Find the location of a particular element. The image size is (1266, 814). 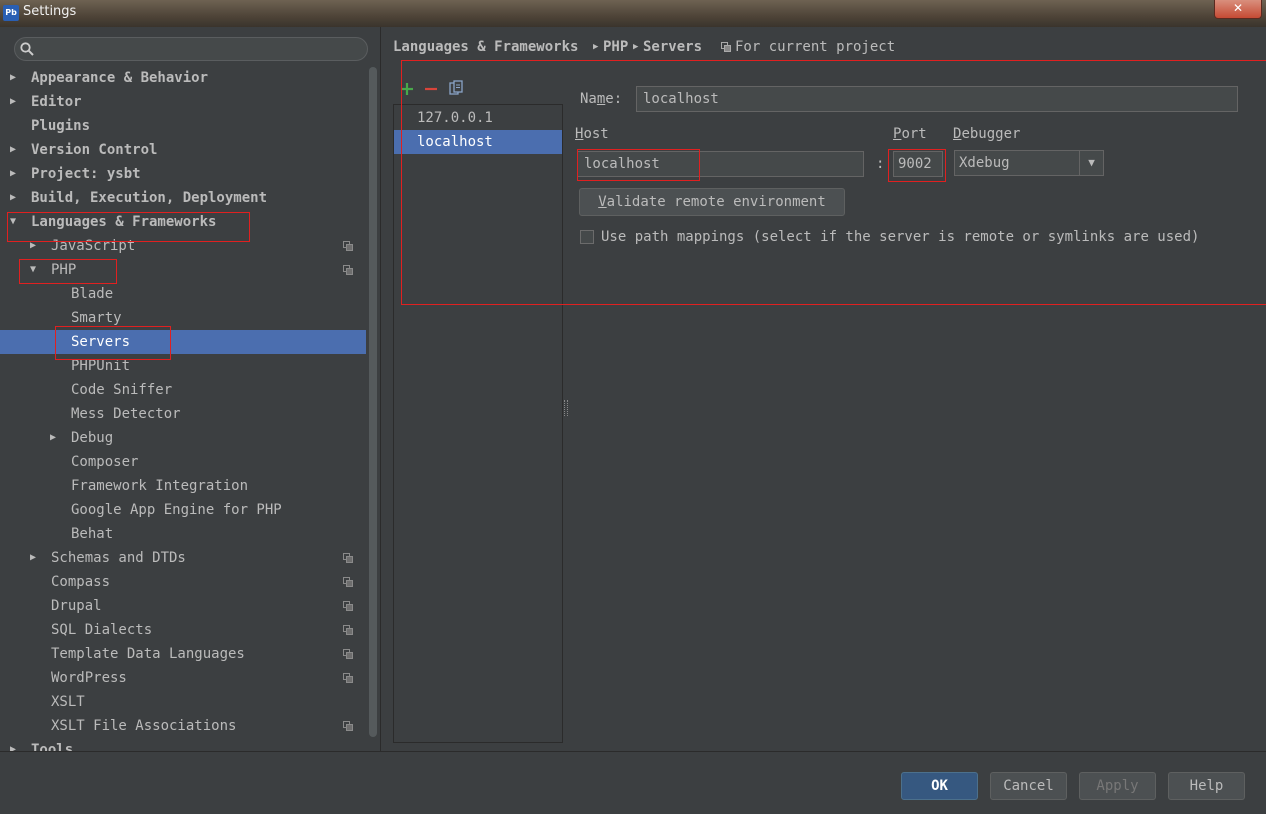

ok-button: OK is located at coordinates (939, 786).